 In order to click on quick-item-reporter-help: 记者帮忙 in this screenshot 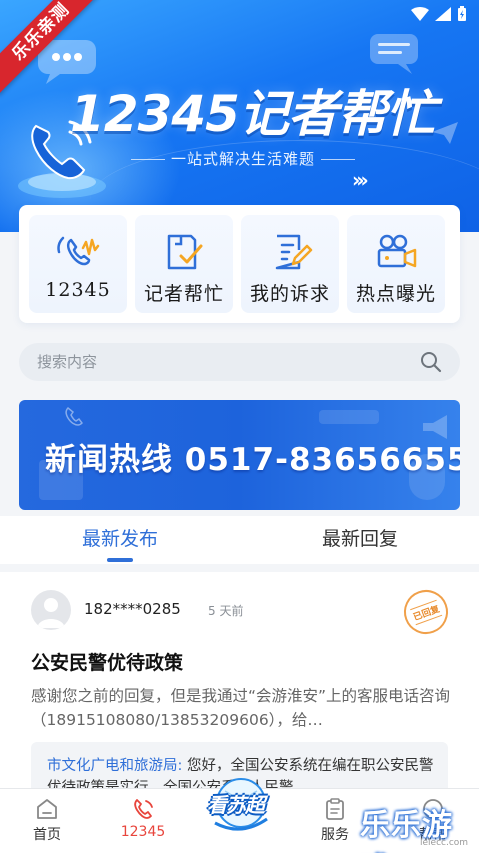, I will do `click(184, 264)`.